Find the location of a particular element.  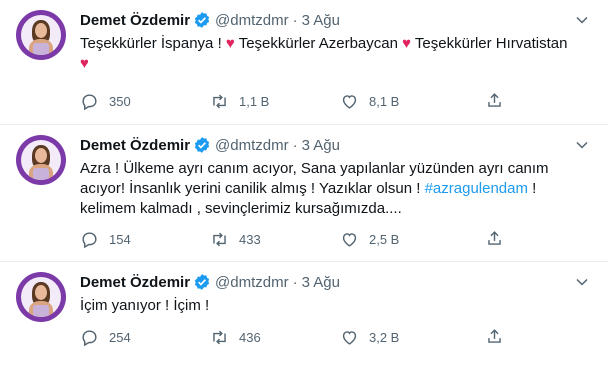

reply-count: 350 is located at coordinates (120, 101).